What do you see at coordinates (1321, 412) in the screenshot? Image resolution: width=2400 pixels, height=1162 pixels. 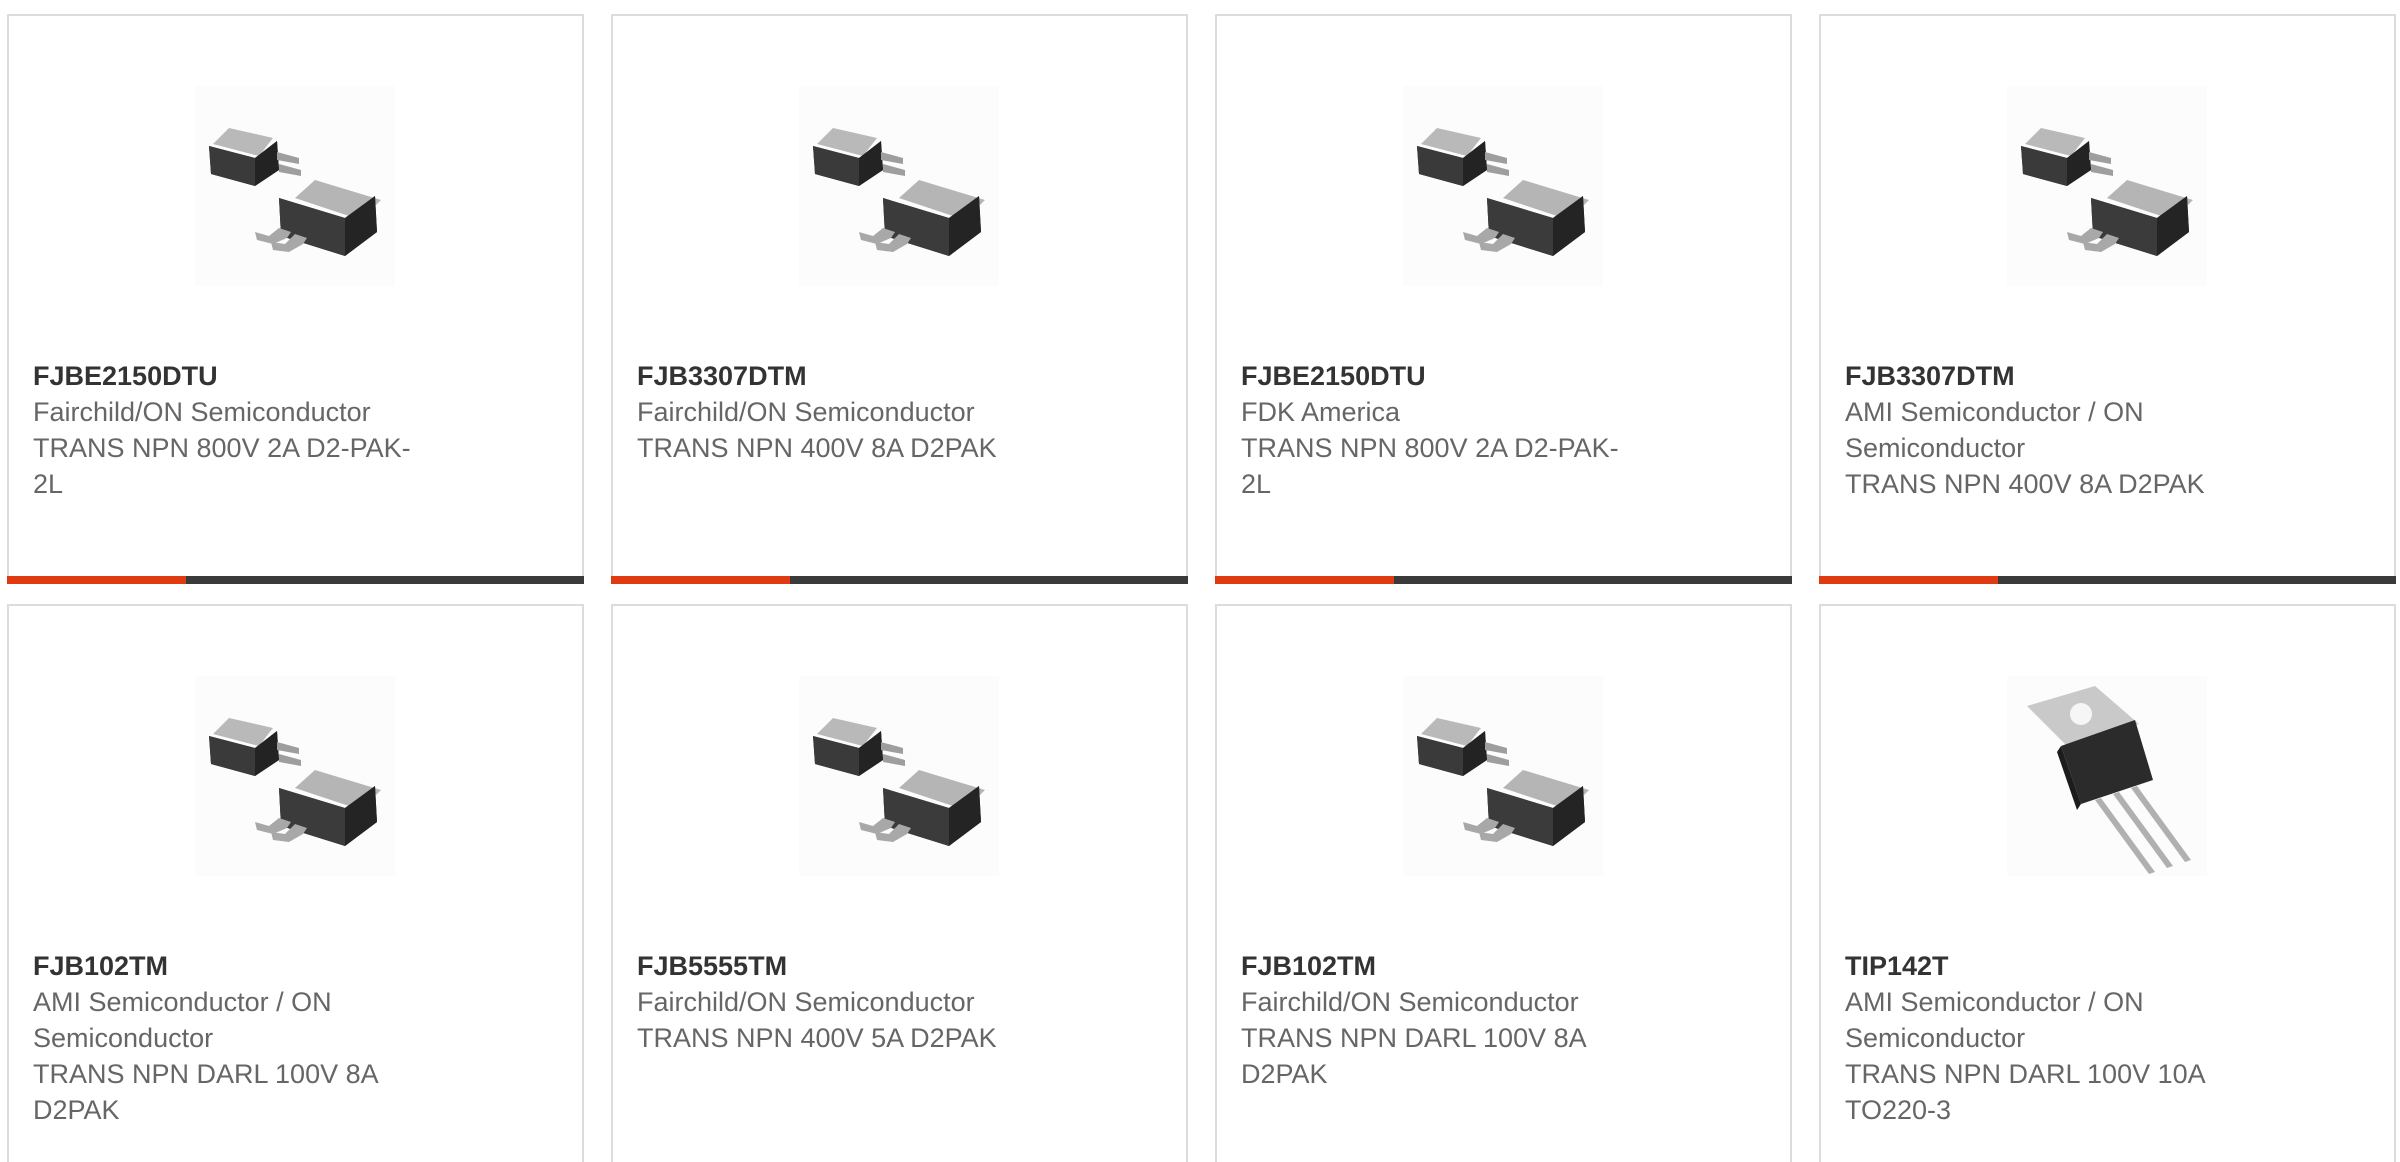 I see `manufacturer: FDK America` at bounding box center [1321, 412].